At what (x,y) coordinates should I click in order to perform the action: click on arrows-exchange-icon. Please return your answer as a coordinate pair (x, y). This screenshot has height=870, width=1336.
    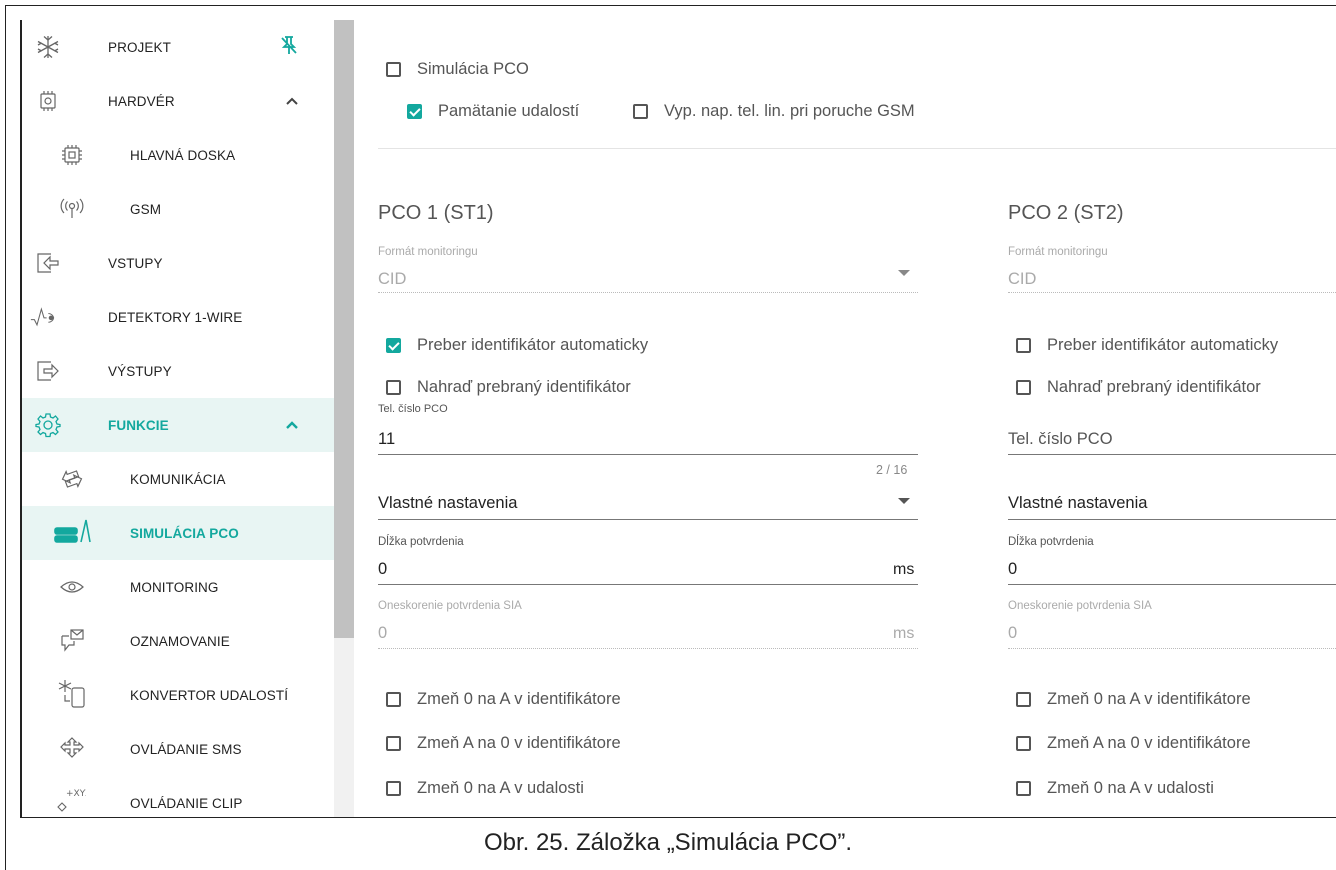
    Looking at the image, I should click on (72, 479).